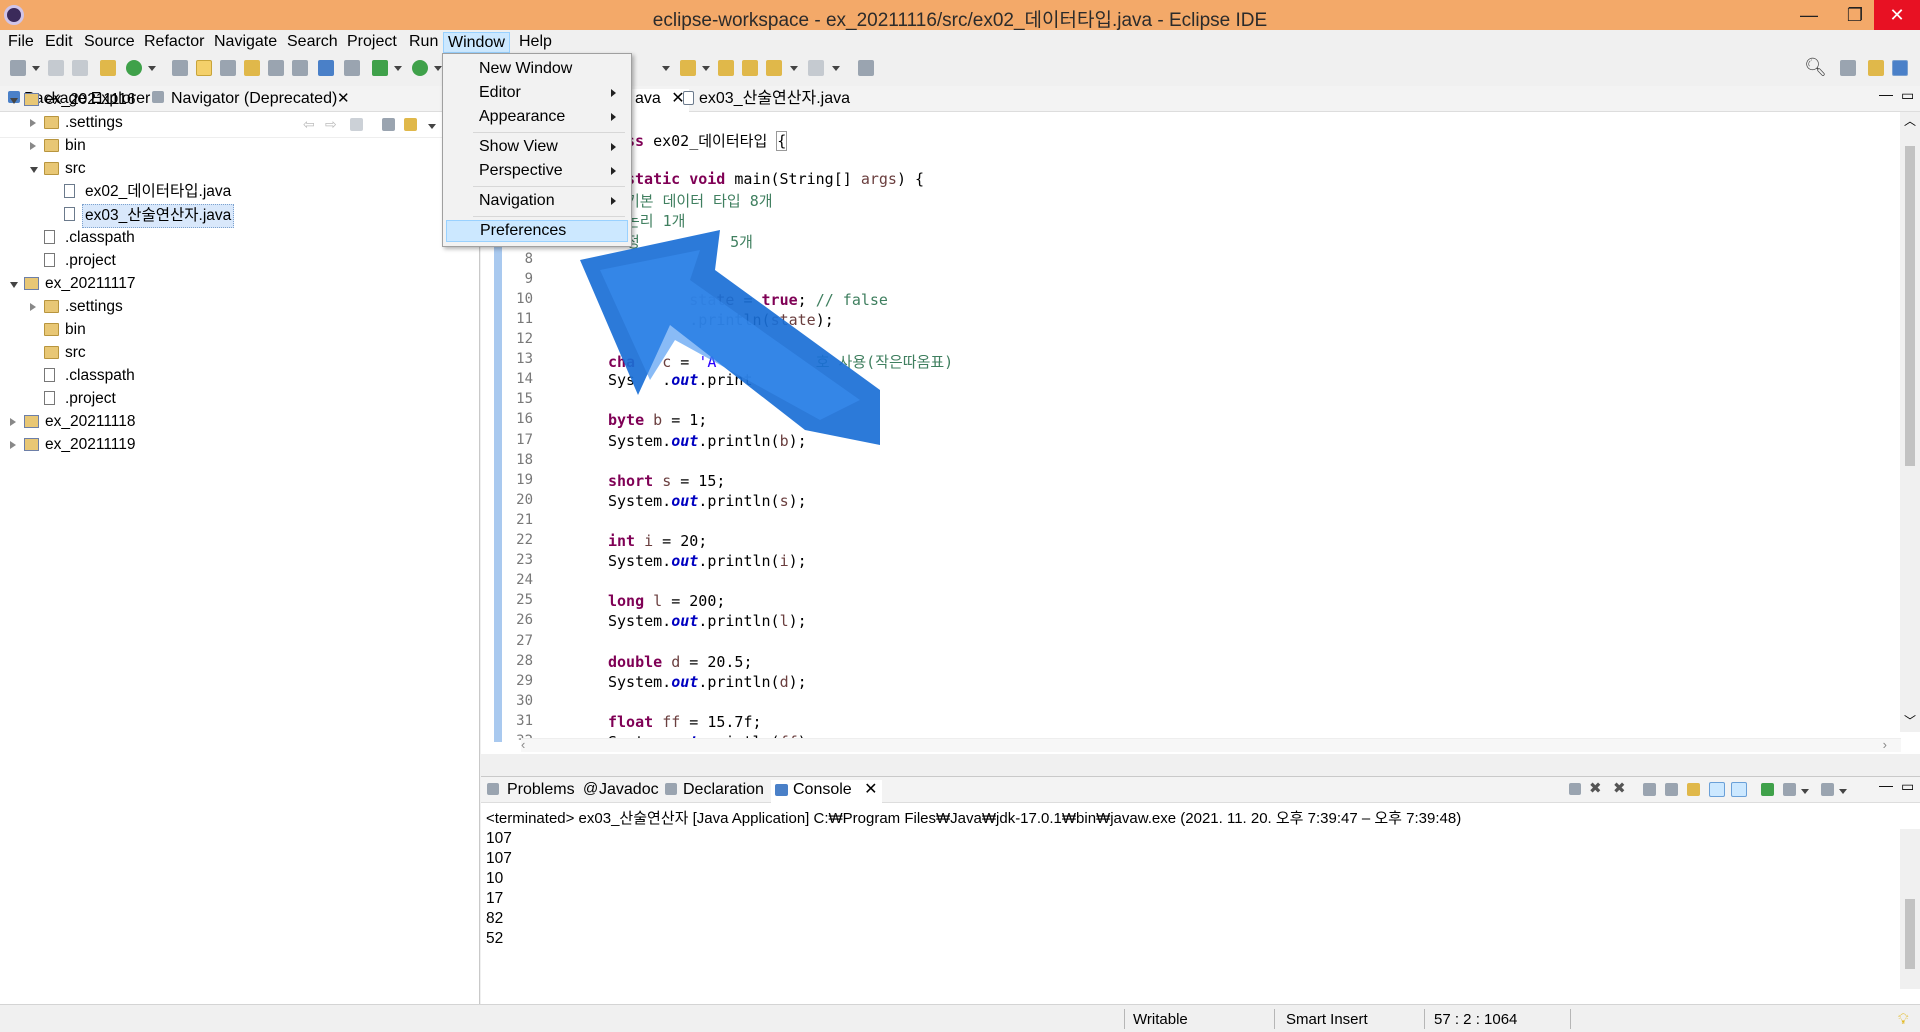 The image size is (1920, 1032). What do you see at coordinates (109, 42) in the screenshot?
I see `menu-source: Source` at bounding box center [109, 42].